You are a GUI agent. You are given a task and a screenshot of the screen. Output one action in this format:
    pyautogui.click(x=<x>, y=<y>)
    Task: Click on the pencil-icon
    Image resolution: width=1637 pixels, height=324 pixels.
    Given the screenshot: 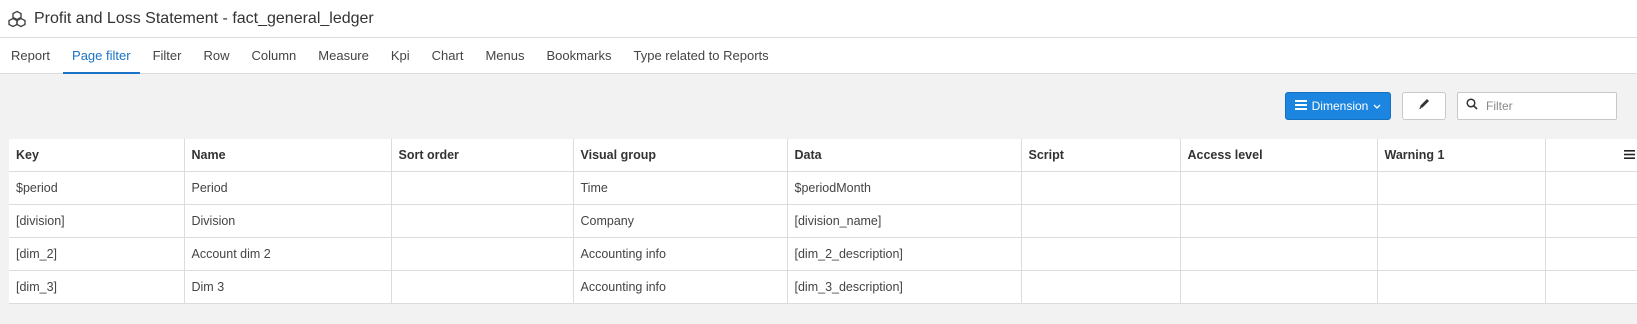 What is the action you would take?
    pyautogui.click(x=1424, y=106)
    